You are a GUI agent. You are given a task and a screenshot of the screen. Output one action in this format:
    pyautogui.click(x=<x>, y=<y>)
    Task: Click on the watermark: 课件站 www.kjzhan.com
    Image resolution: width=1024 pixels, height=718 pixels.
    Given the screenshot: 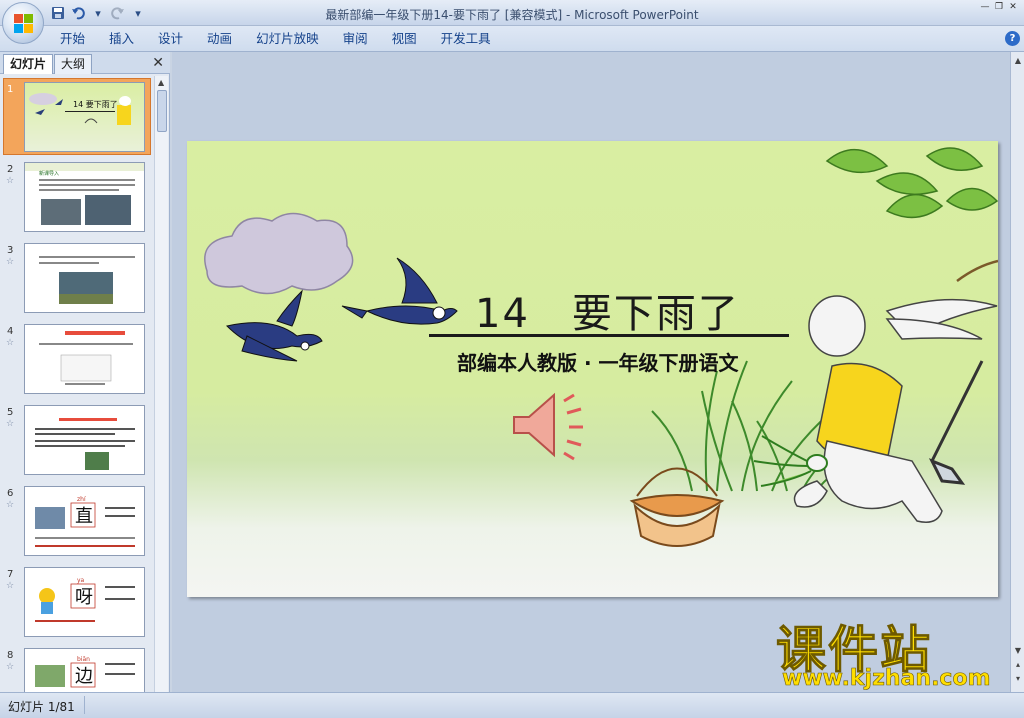 What is the action you would take?
    pyautogui.click(x=891, y=652)
    